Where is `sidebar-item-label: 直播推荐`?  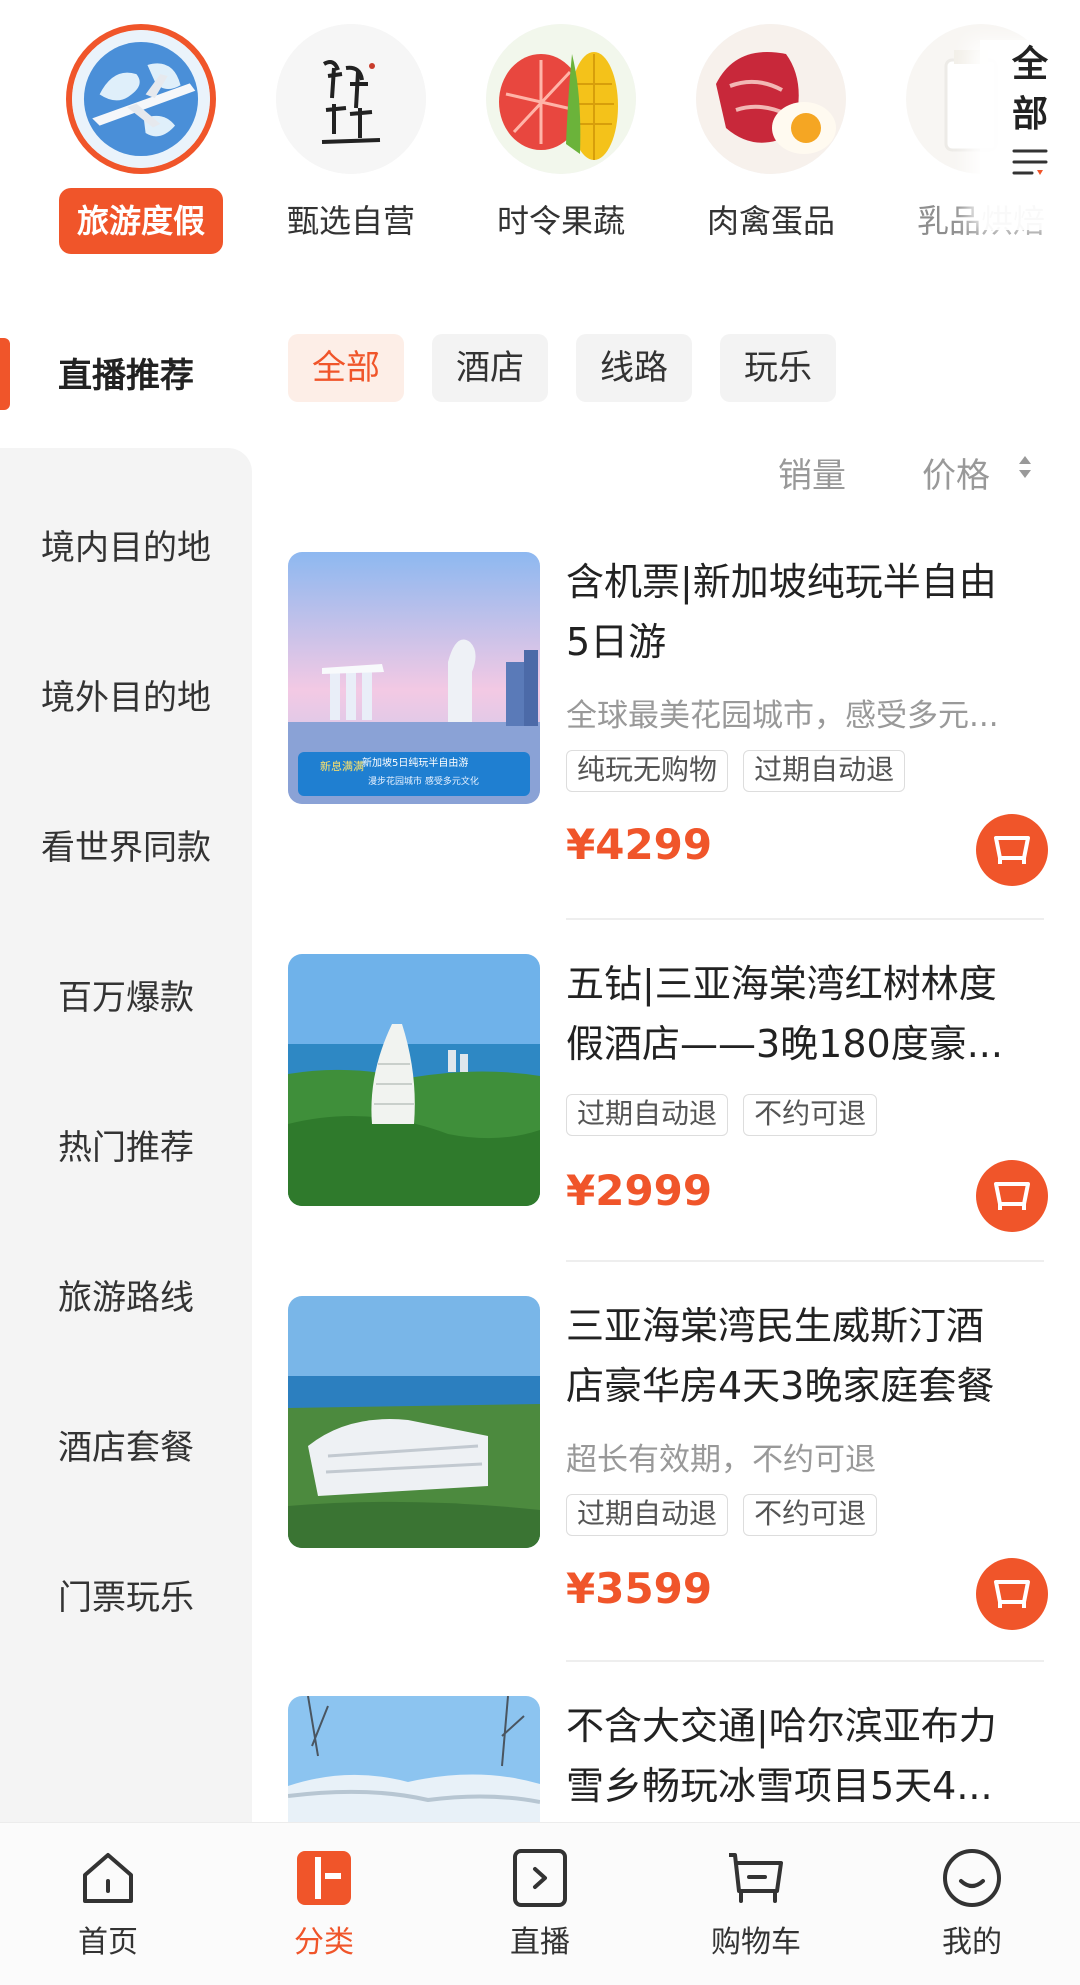 sidebar-item-label: 直播推荐 is located at coordinates (126, 376).